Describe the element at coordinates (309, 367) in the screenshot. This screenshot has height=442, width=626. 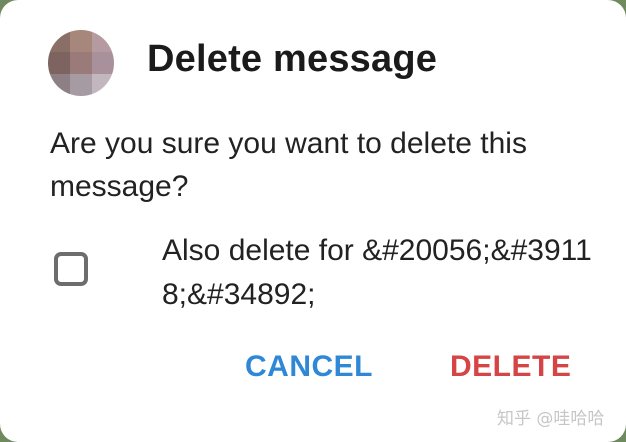
I see `cancel-button: CANCEL` at that location.